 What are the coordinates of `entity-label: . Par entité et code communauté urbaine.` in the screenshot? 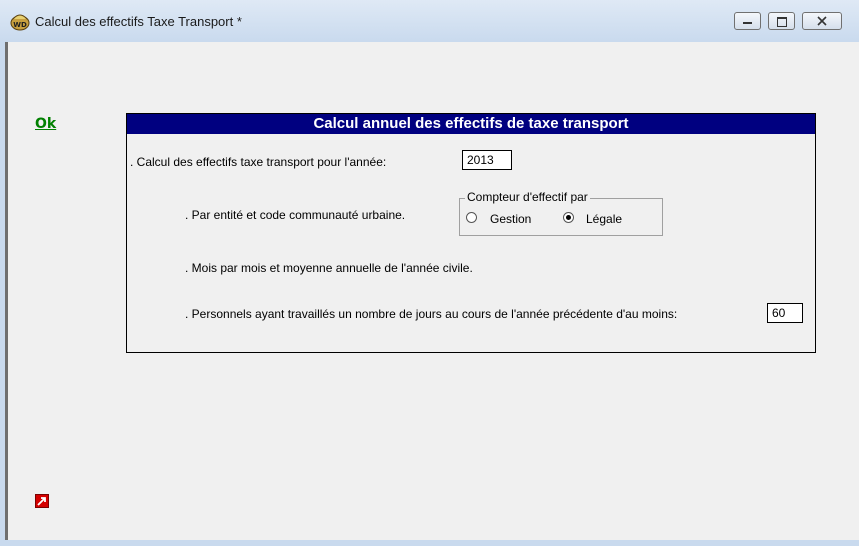 It's located at (295, 215).